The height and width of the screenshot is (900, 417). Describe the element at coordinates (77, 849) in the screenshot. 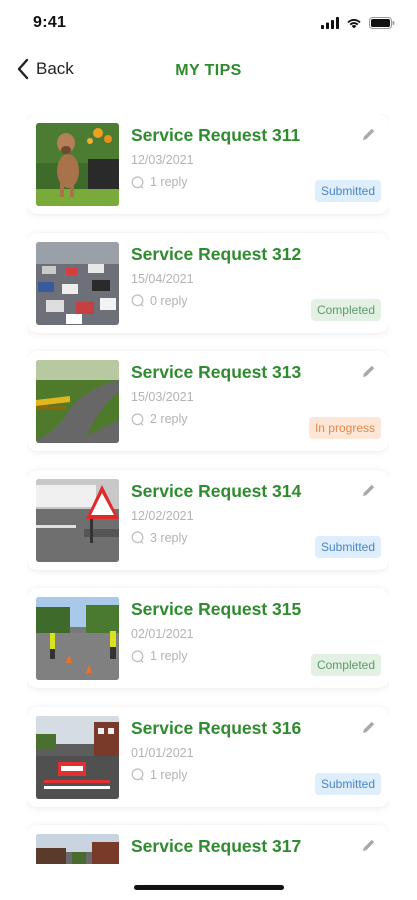

I see `request-thumbnail-houses-street` at that location.